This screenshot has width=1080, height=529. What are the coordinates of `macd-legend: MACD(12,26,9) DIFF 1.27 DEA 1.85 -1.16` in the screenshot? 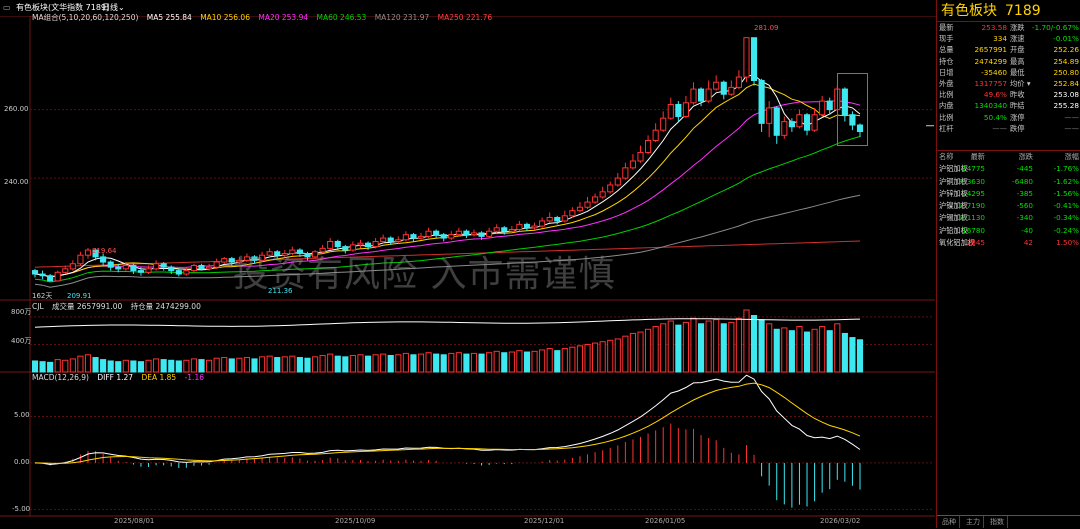 It's located at (121, 378).